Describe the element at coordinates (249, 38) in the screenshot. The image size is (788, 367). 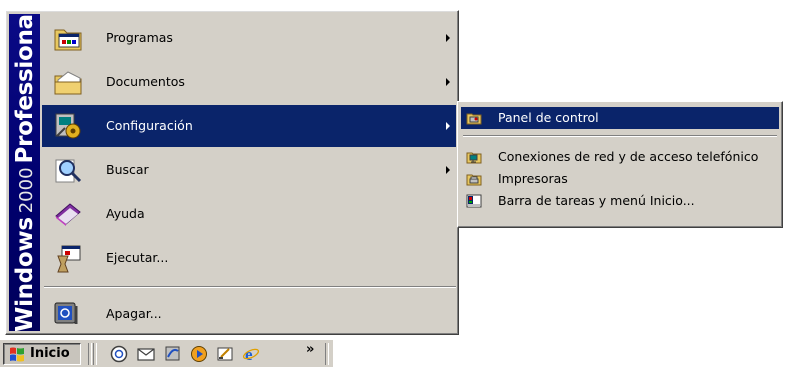
I see `menu-item-programas: Programas` at that location.